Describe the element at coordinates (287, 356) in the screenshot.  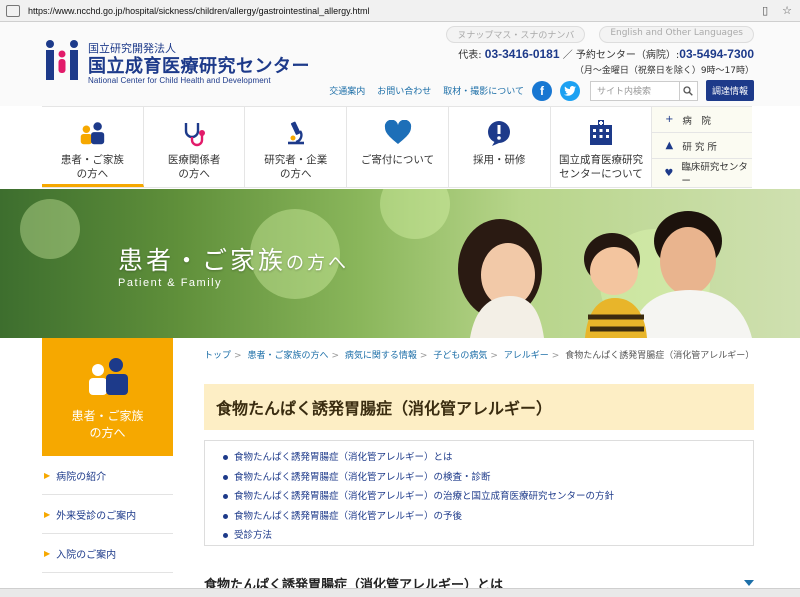
I see `breadcrumb-patients: 患者・ご家族の方へ` at that location.